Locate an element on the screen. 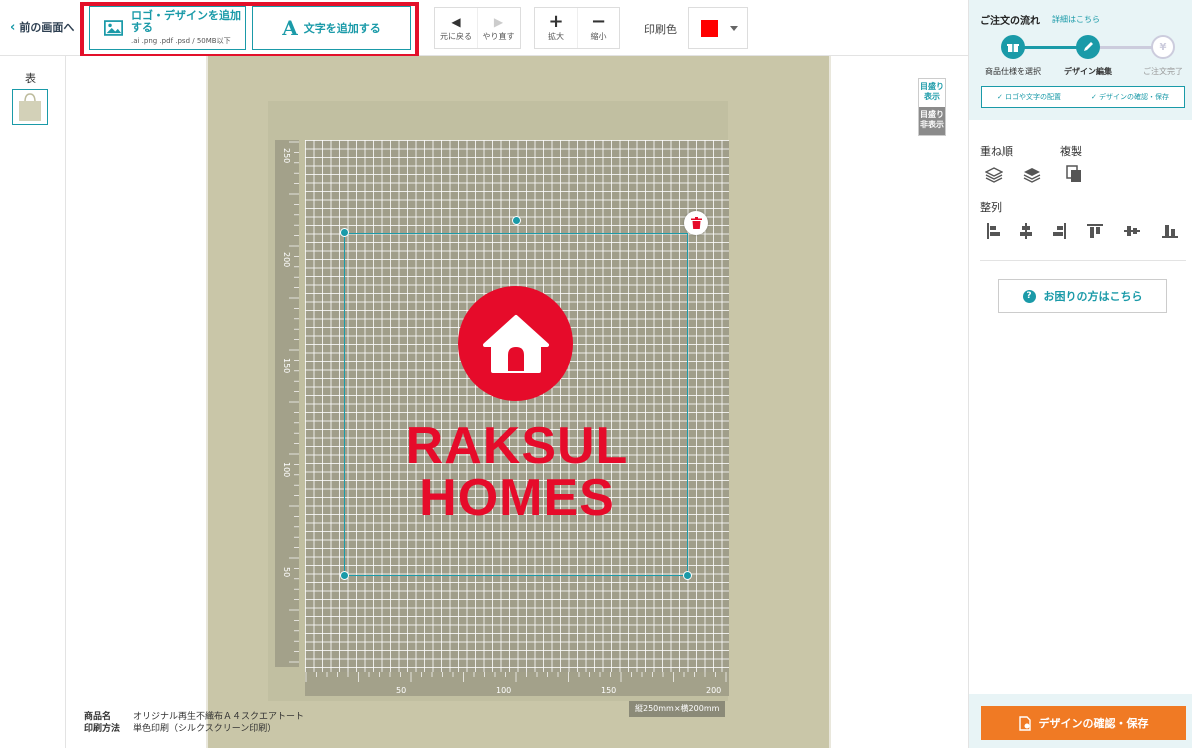 This screenshot has height=748, width=1192. step-2-dot is located at coordinates (1088, 47).